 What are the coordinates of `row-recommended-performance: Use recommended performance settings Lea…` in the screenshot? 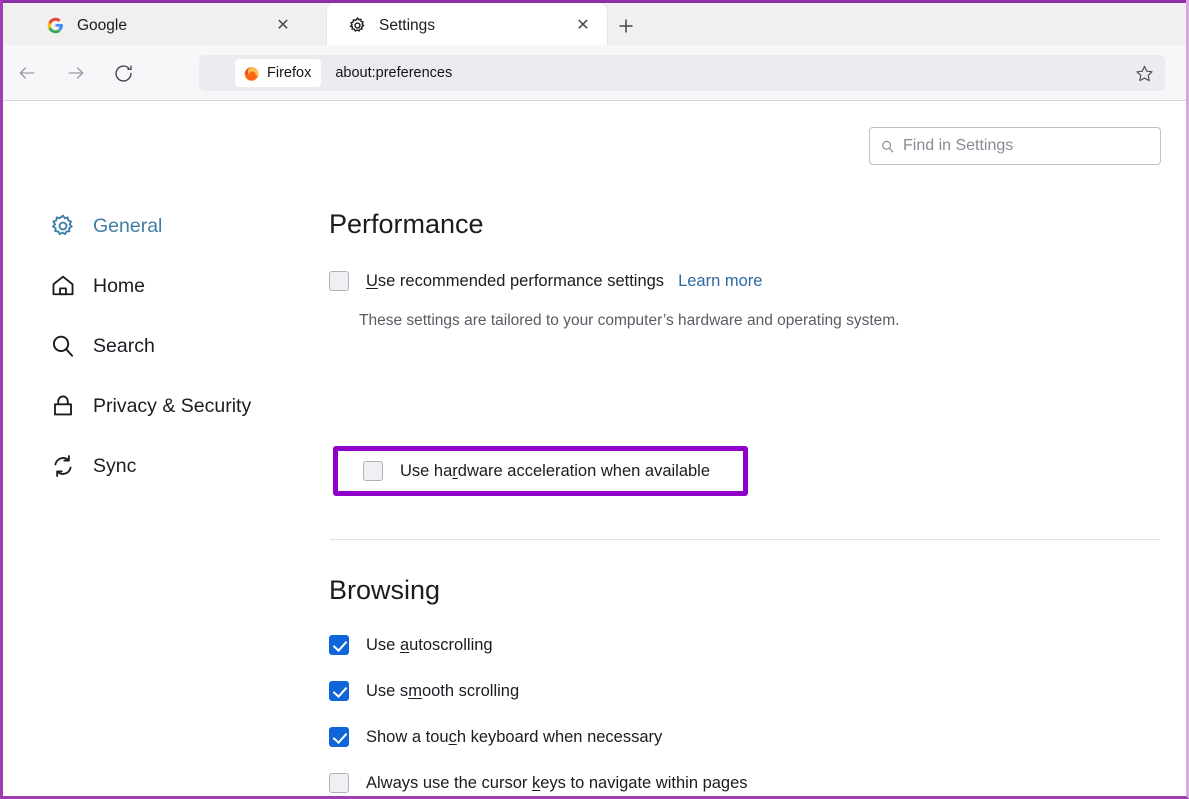 It's located at (745, 281).